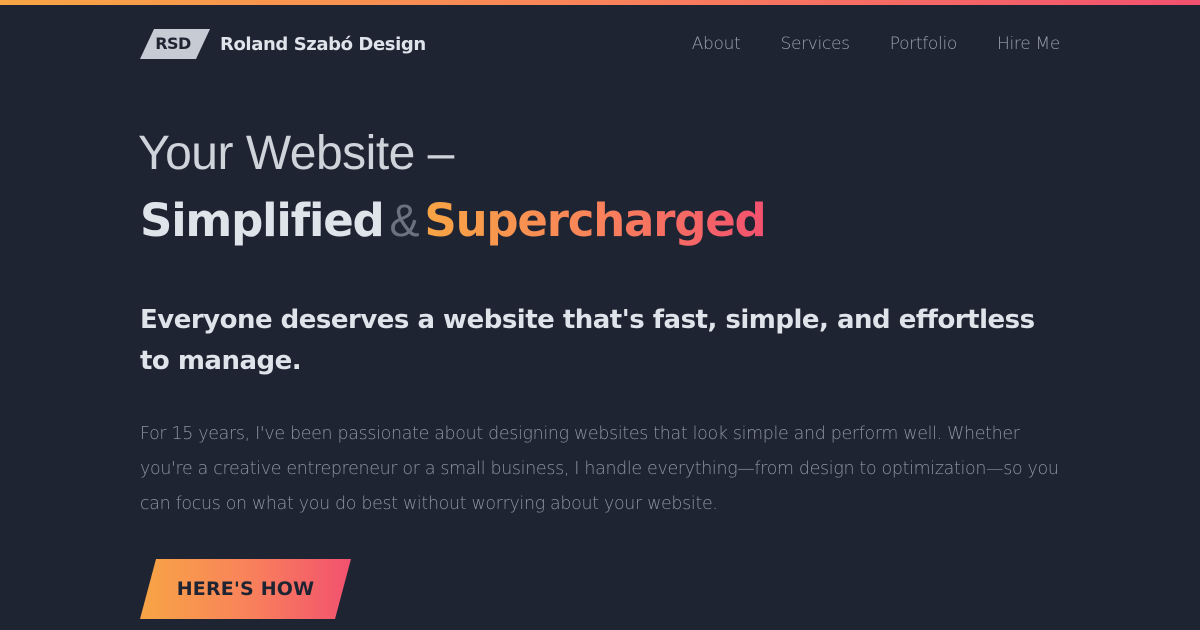  I want to click on main-nav: About Services Portfolio Hire Me, so click(876, 44).